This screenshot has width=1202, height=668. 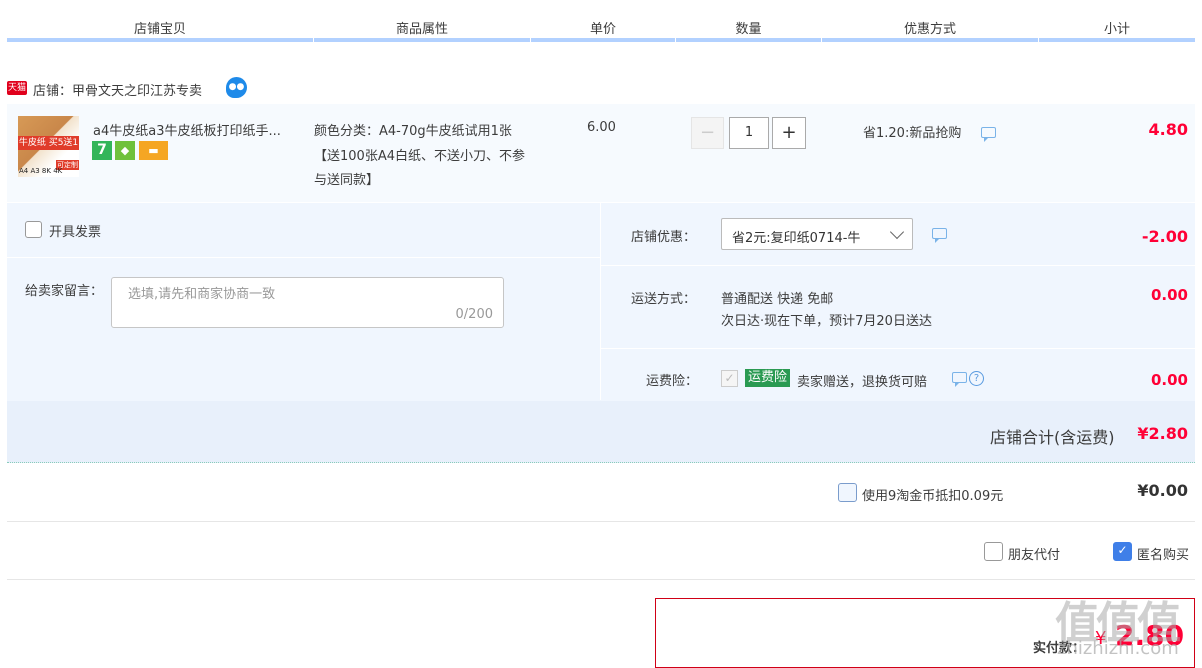 I want to click on seller-message-field: 0/200, so click(x=307, y=302).